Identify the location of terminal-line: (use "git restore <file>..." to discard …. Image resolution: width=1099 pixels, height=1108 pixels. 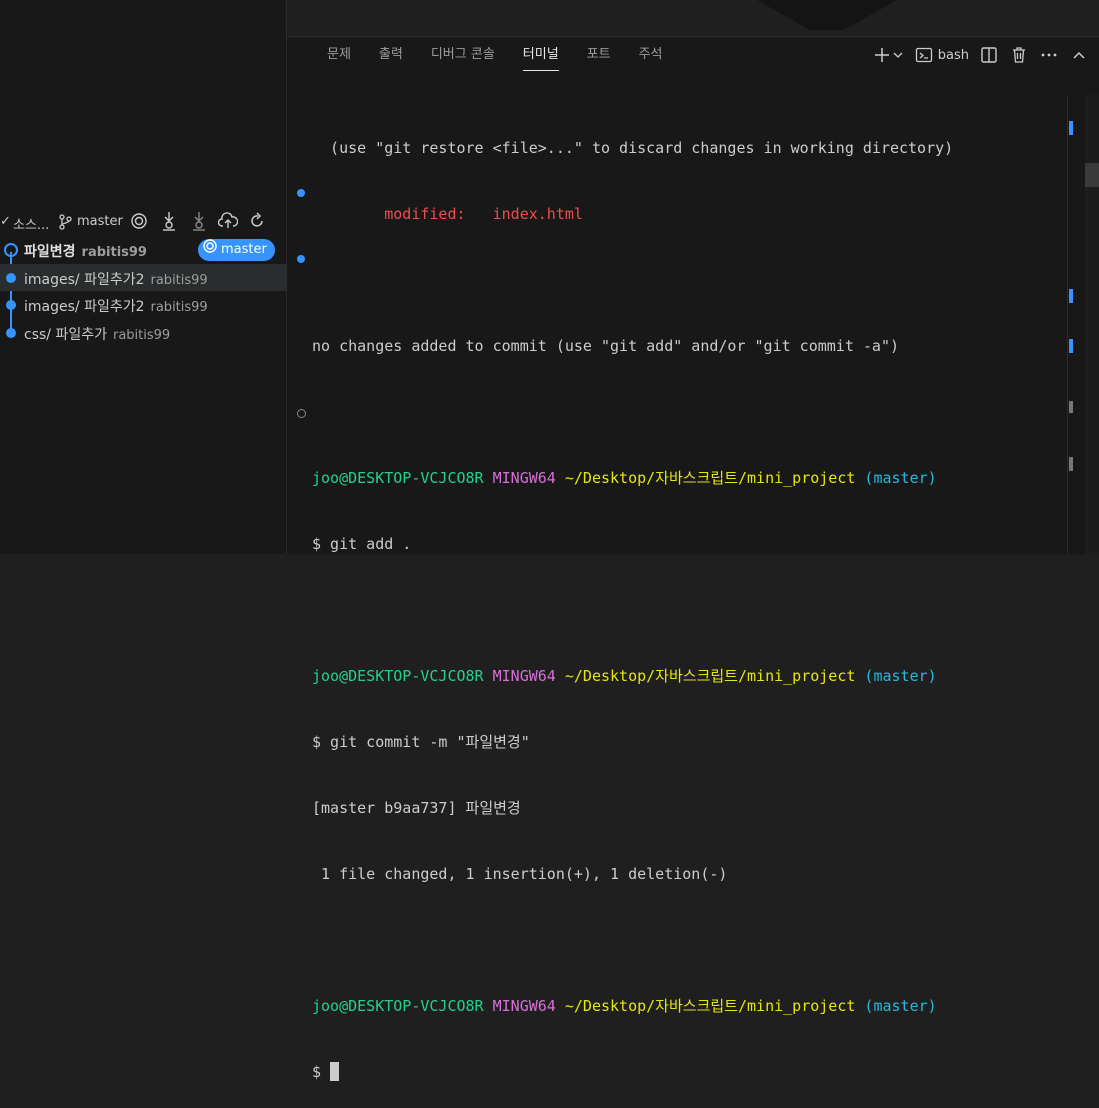
(633, 148).